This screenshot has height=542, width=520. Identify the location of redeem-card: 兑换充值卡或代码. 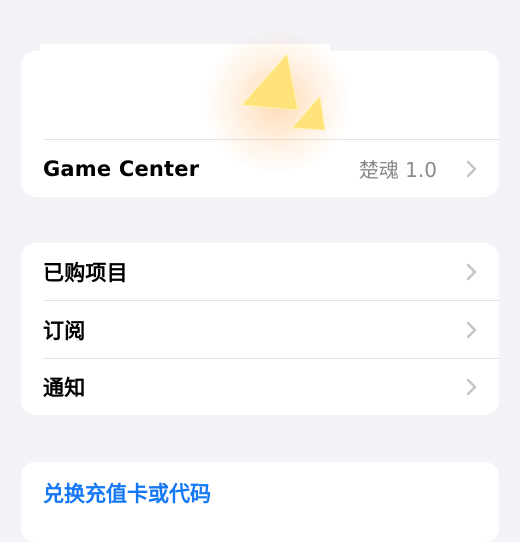
(260, 502).